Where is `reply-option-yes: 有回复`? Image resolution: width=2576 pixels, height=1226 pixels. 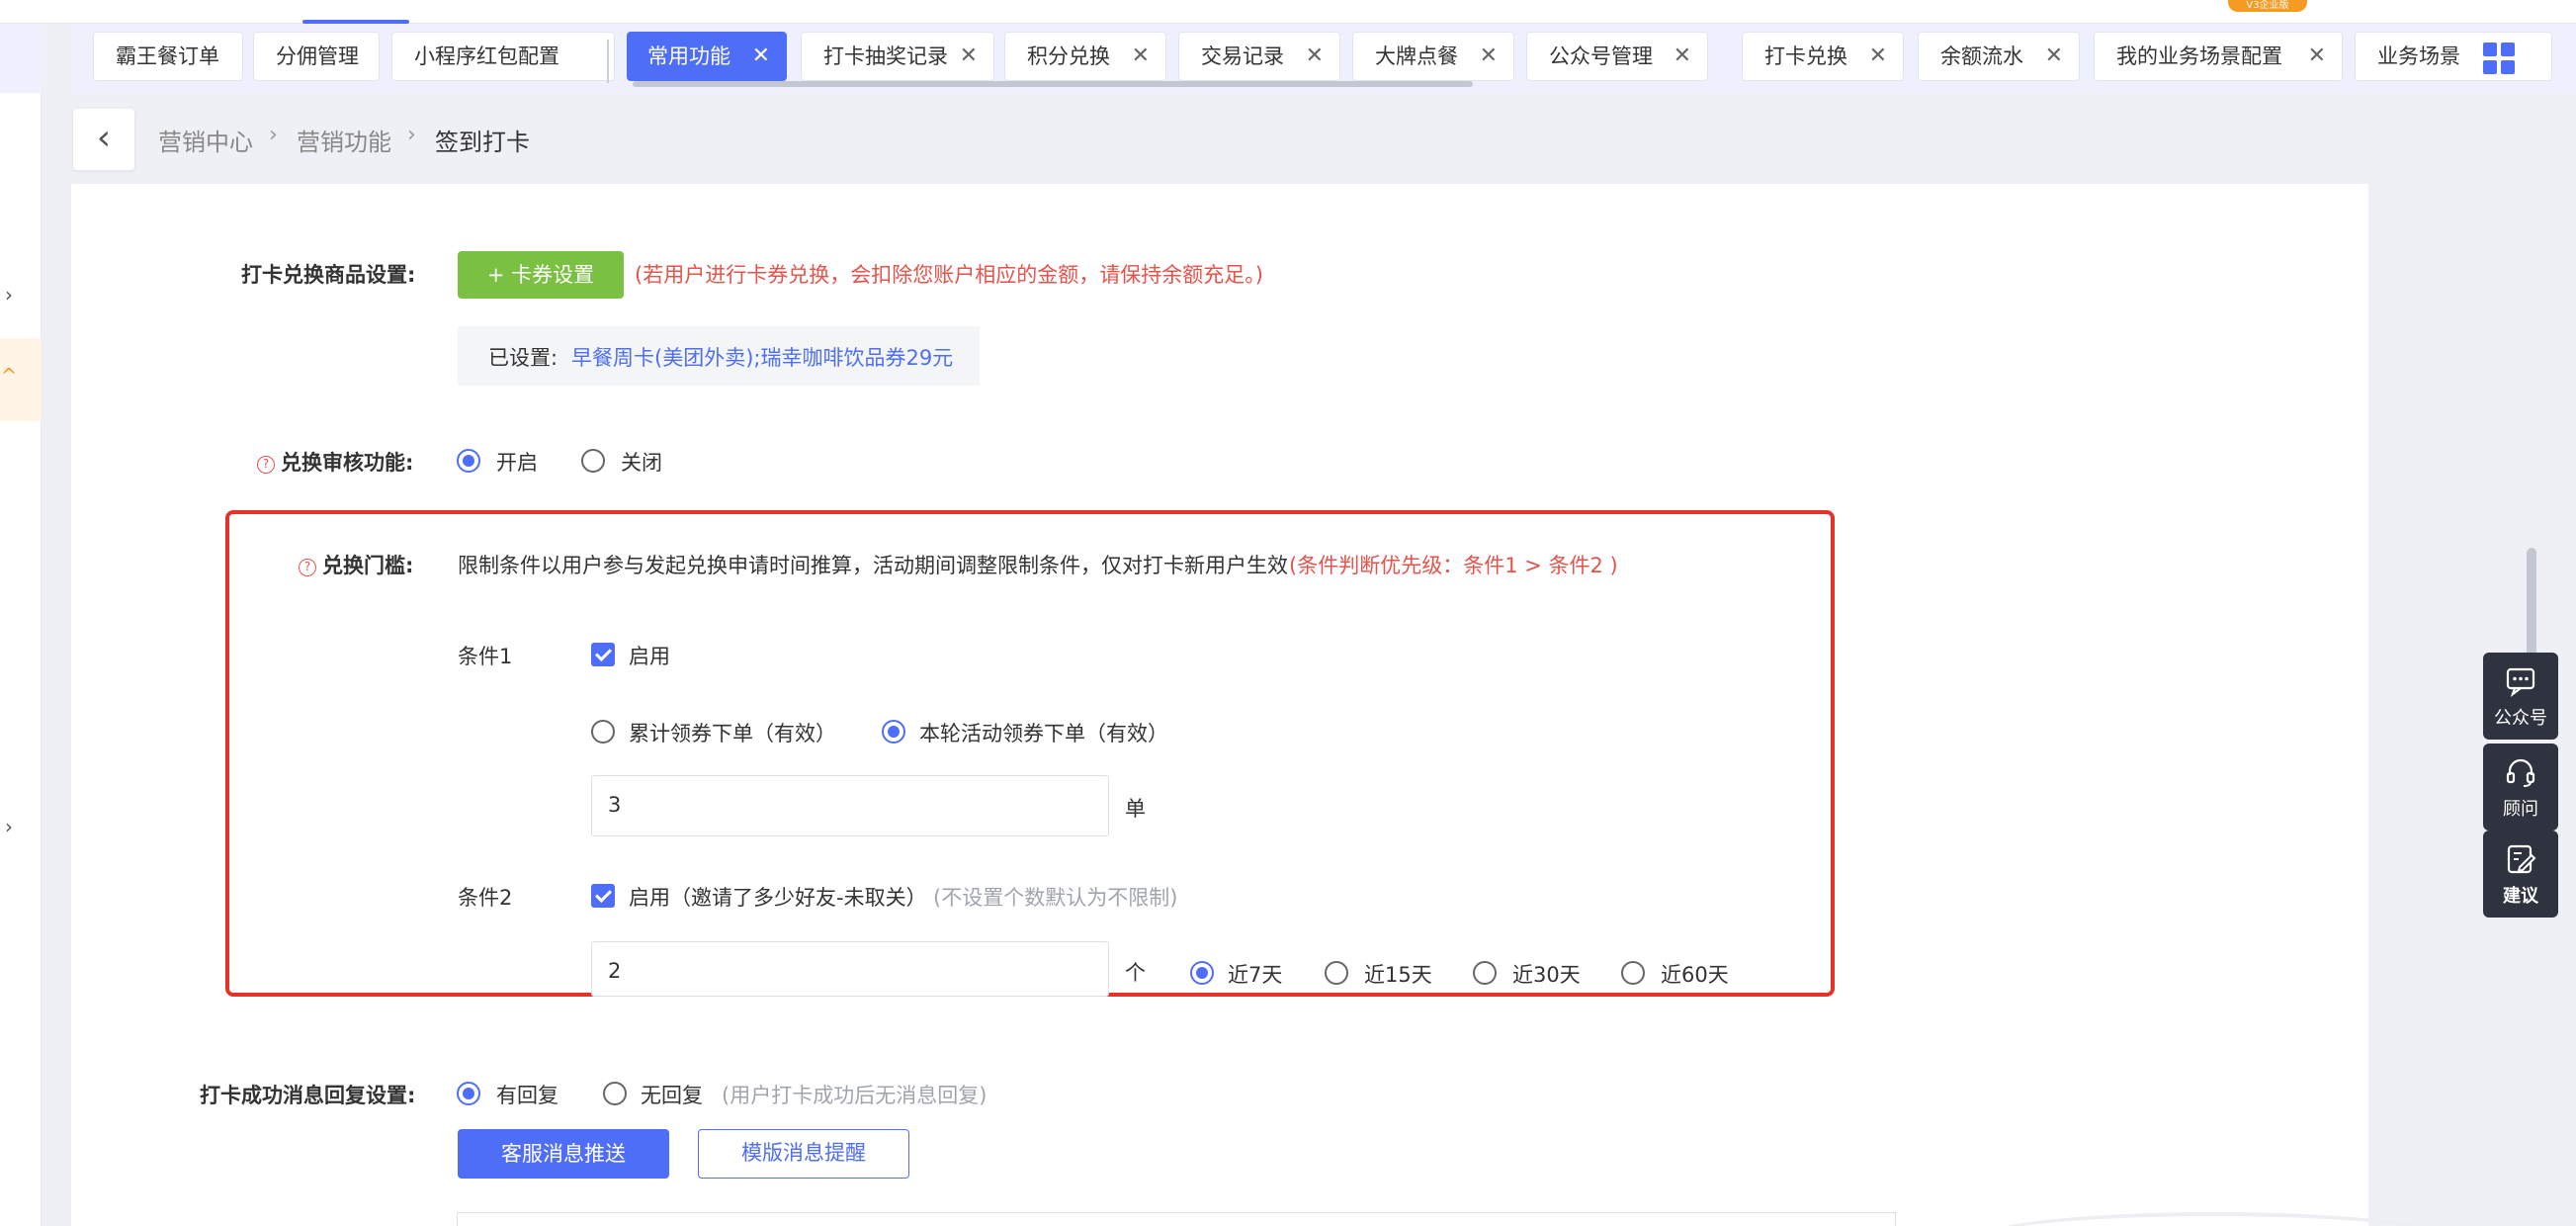 reply-option-yes: 有回复 is located at coordinates (527, 1094).